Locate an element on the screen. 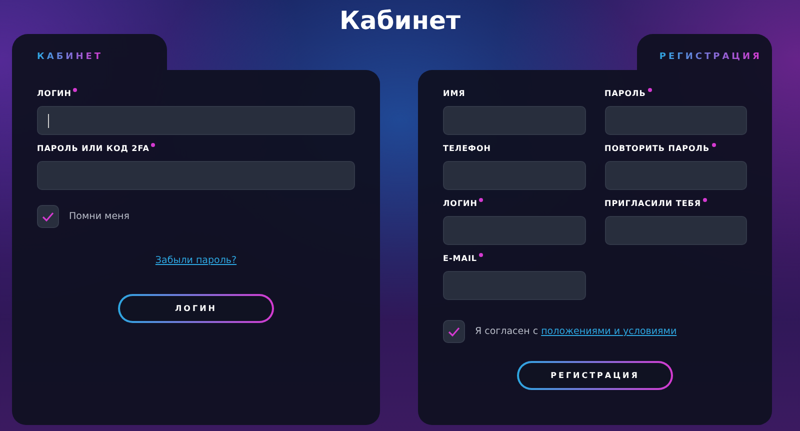  tab-title: РЕГИСТРАЦИЯ is located at coordinates (710, 57).